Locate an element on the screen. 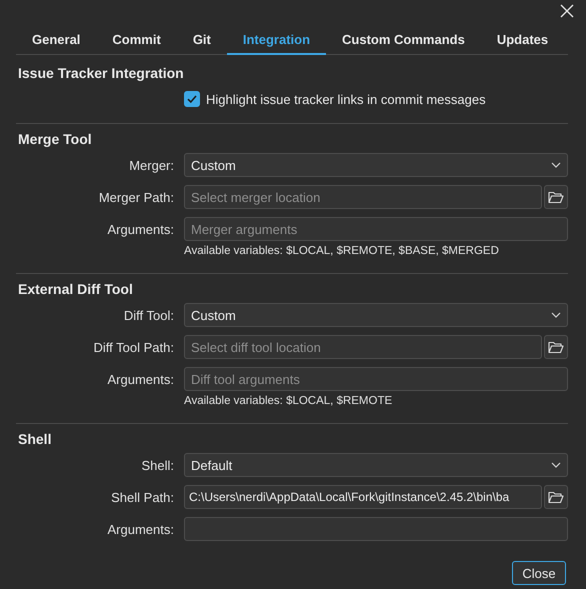  input-field: C:\Users\nerdi\AppData\Local\Fork\gitInstance\2.45.2\bin\ba is located at coordinates (363, 497).